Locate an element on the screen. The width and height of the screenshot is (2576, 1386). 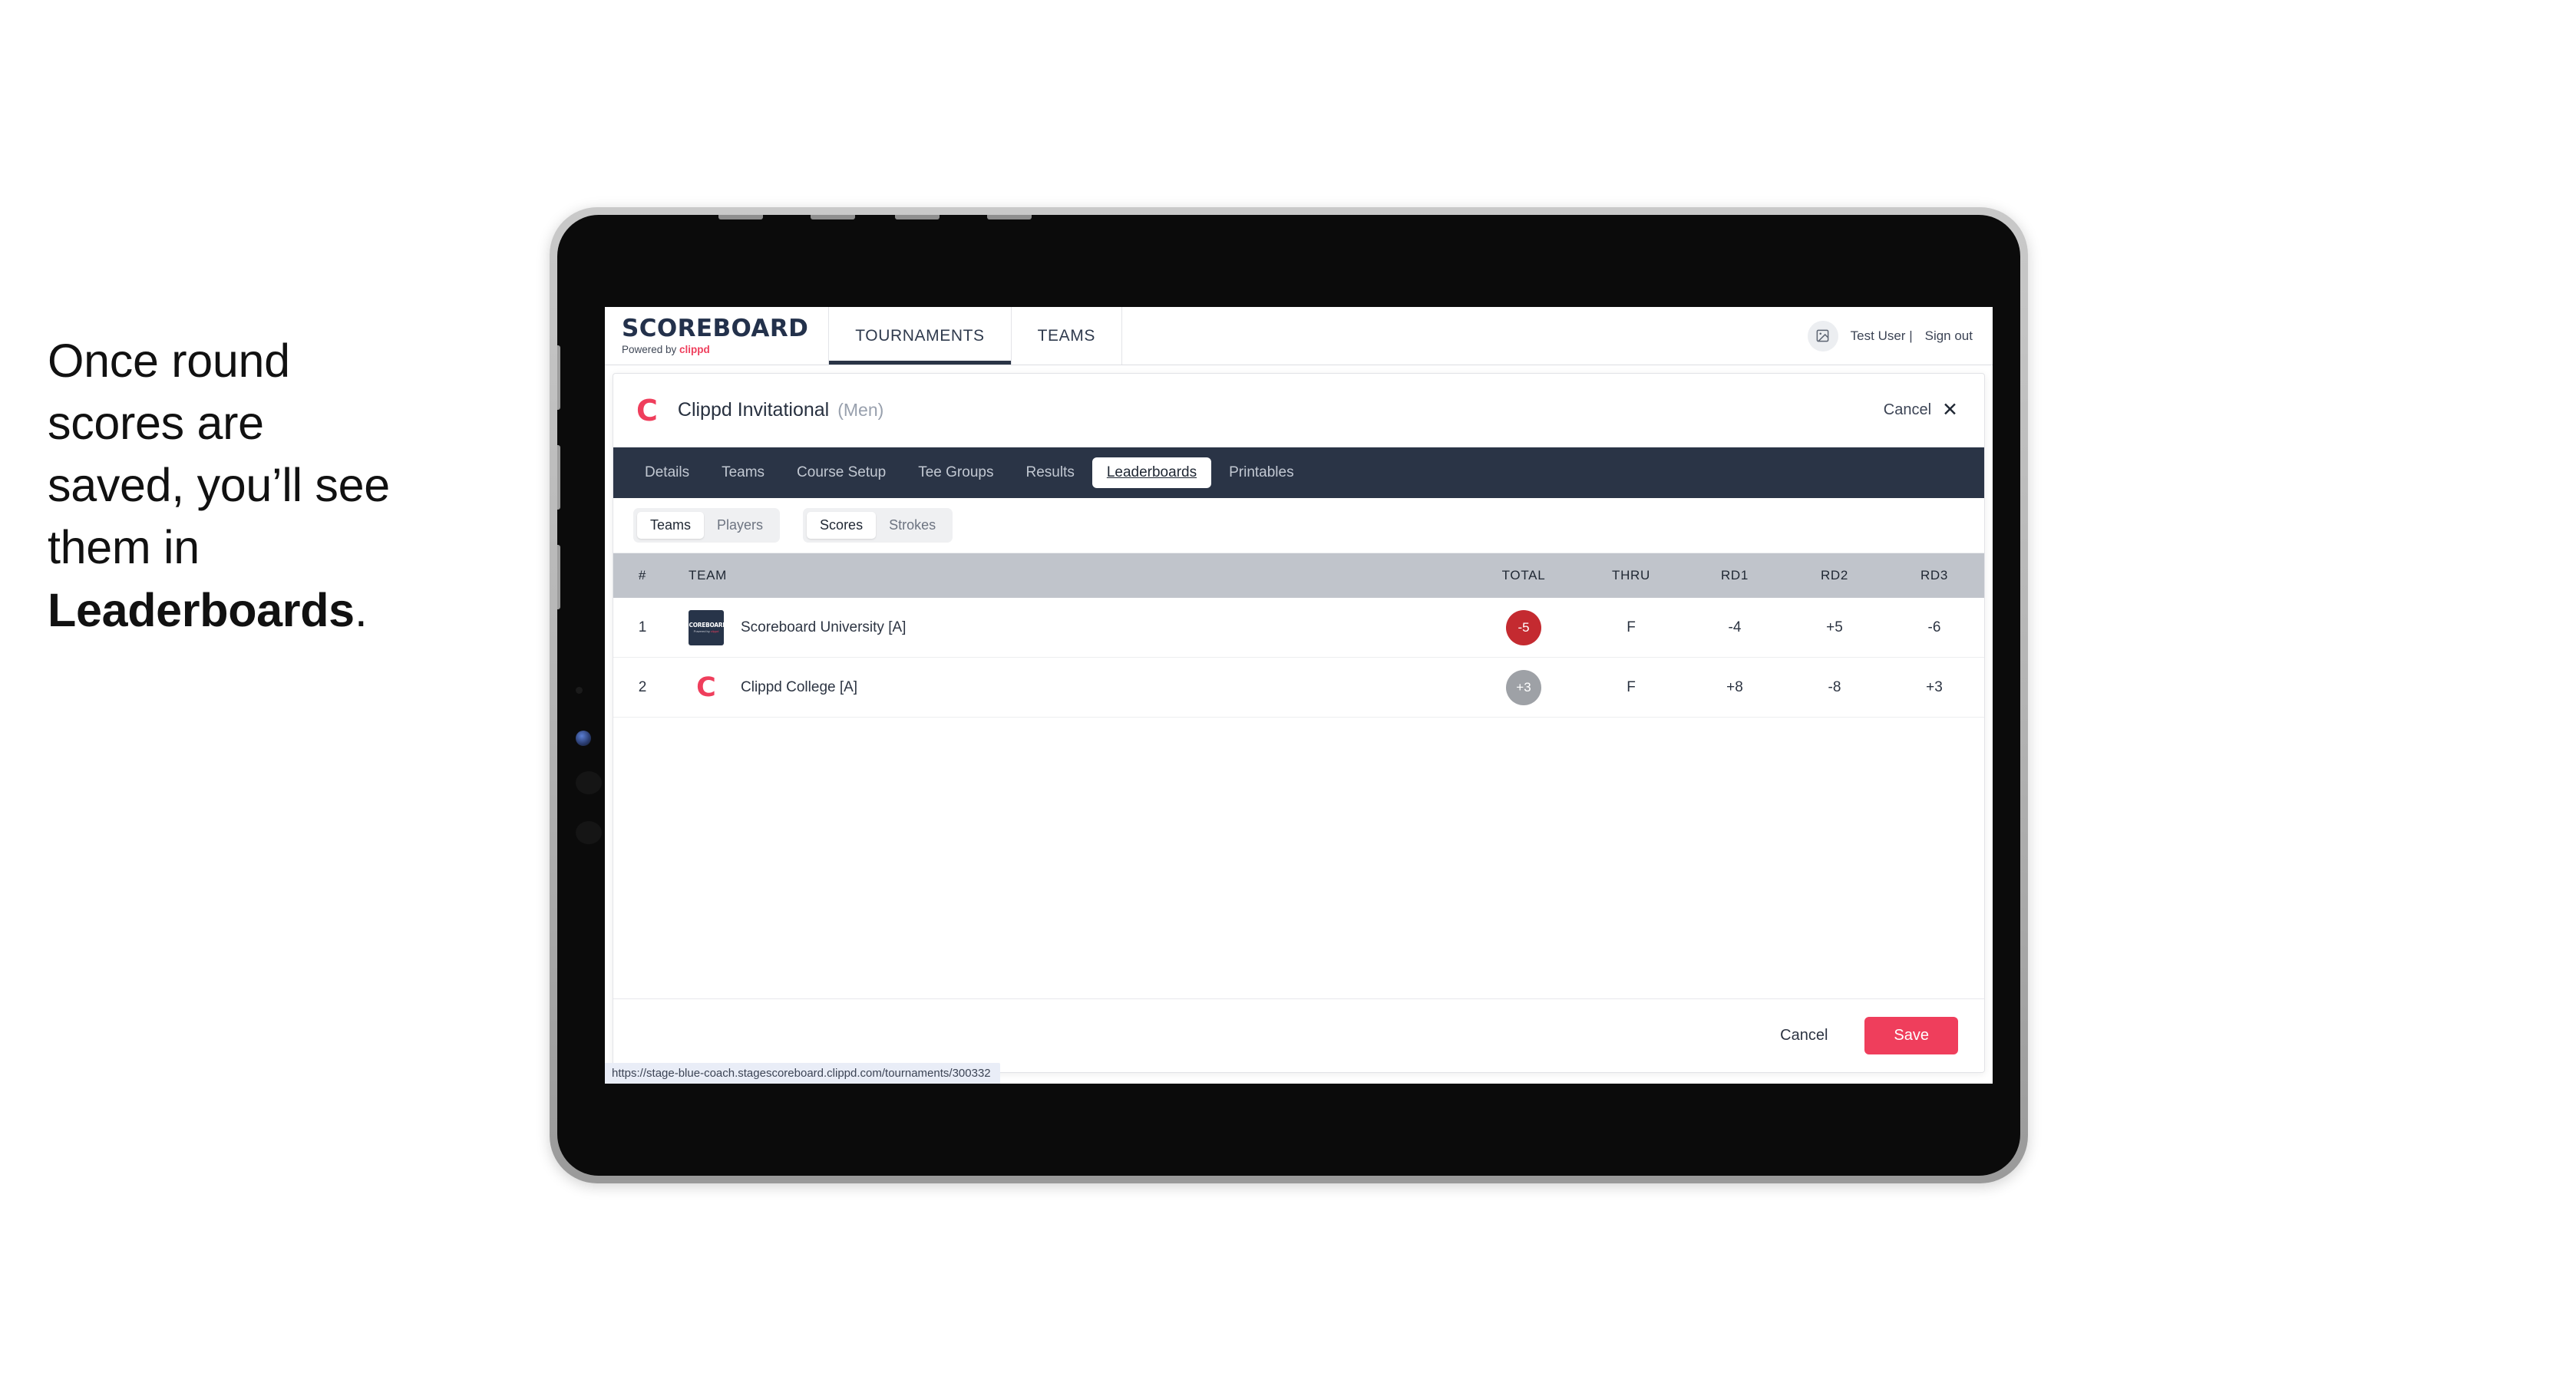
tab-results-label: Results is located at coordinates (1050, 472).